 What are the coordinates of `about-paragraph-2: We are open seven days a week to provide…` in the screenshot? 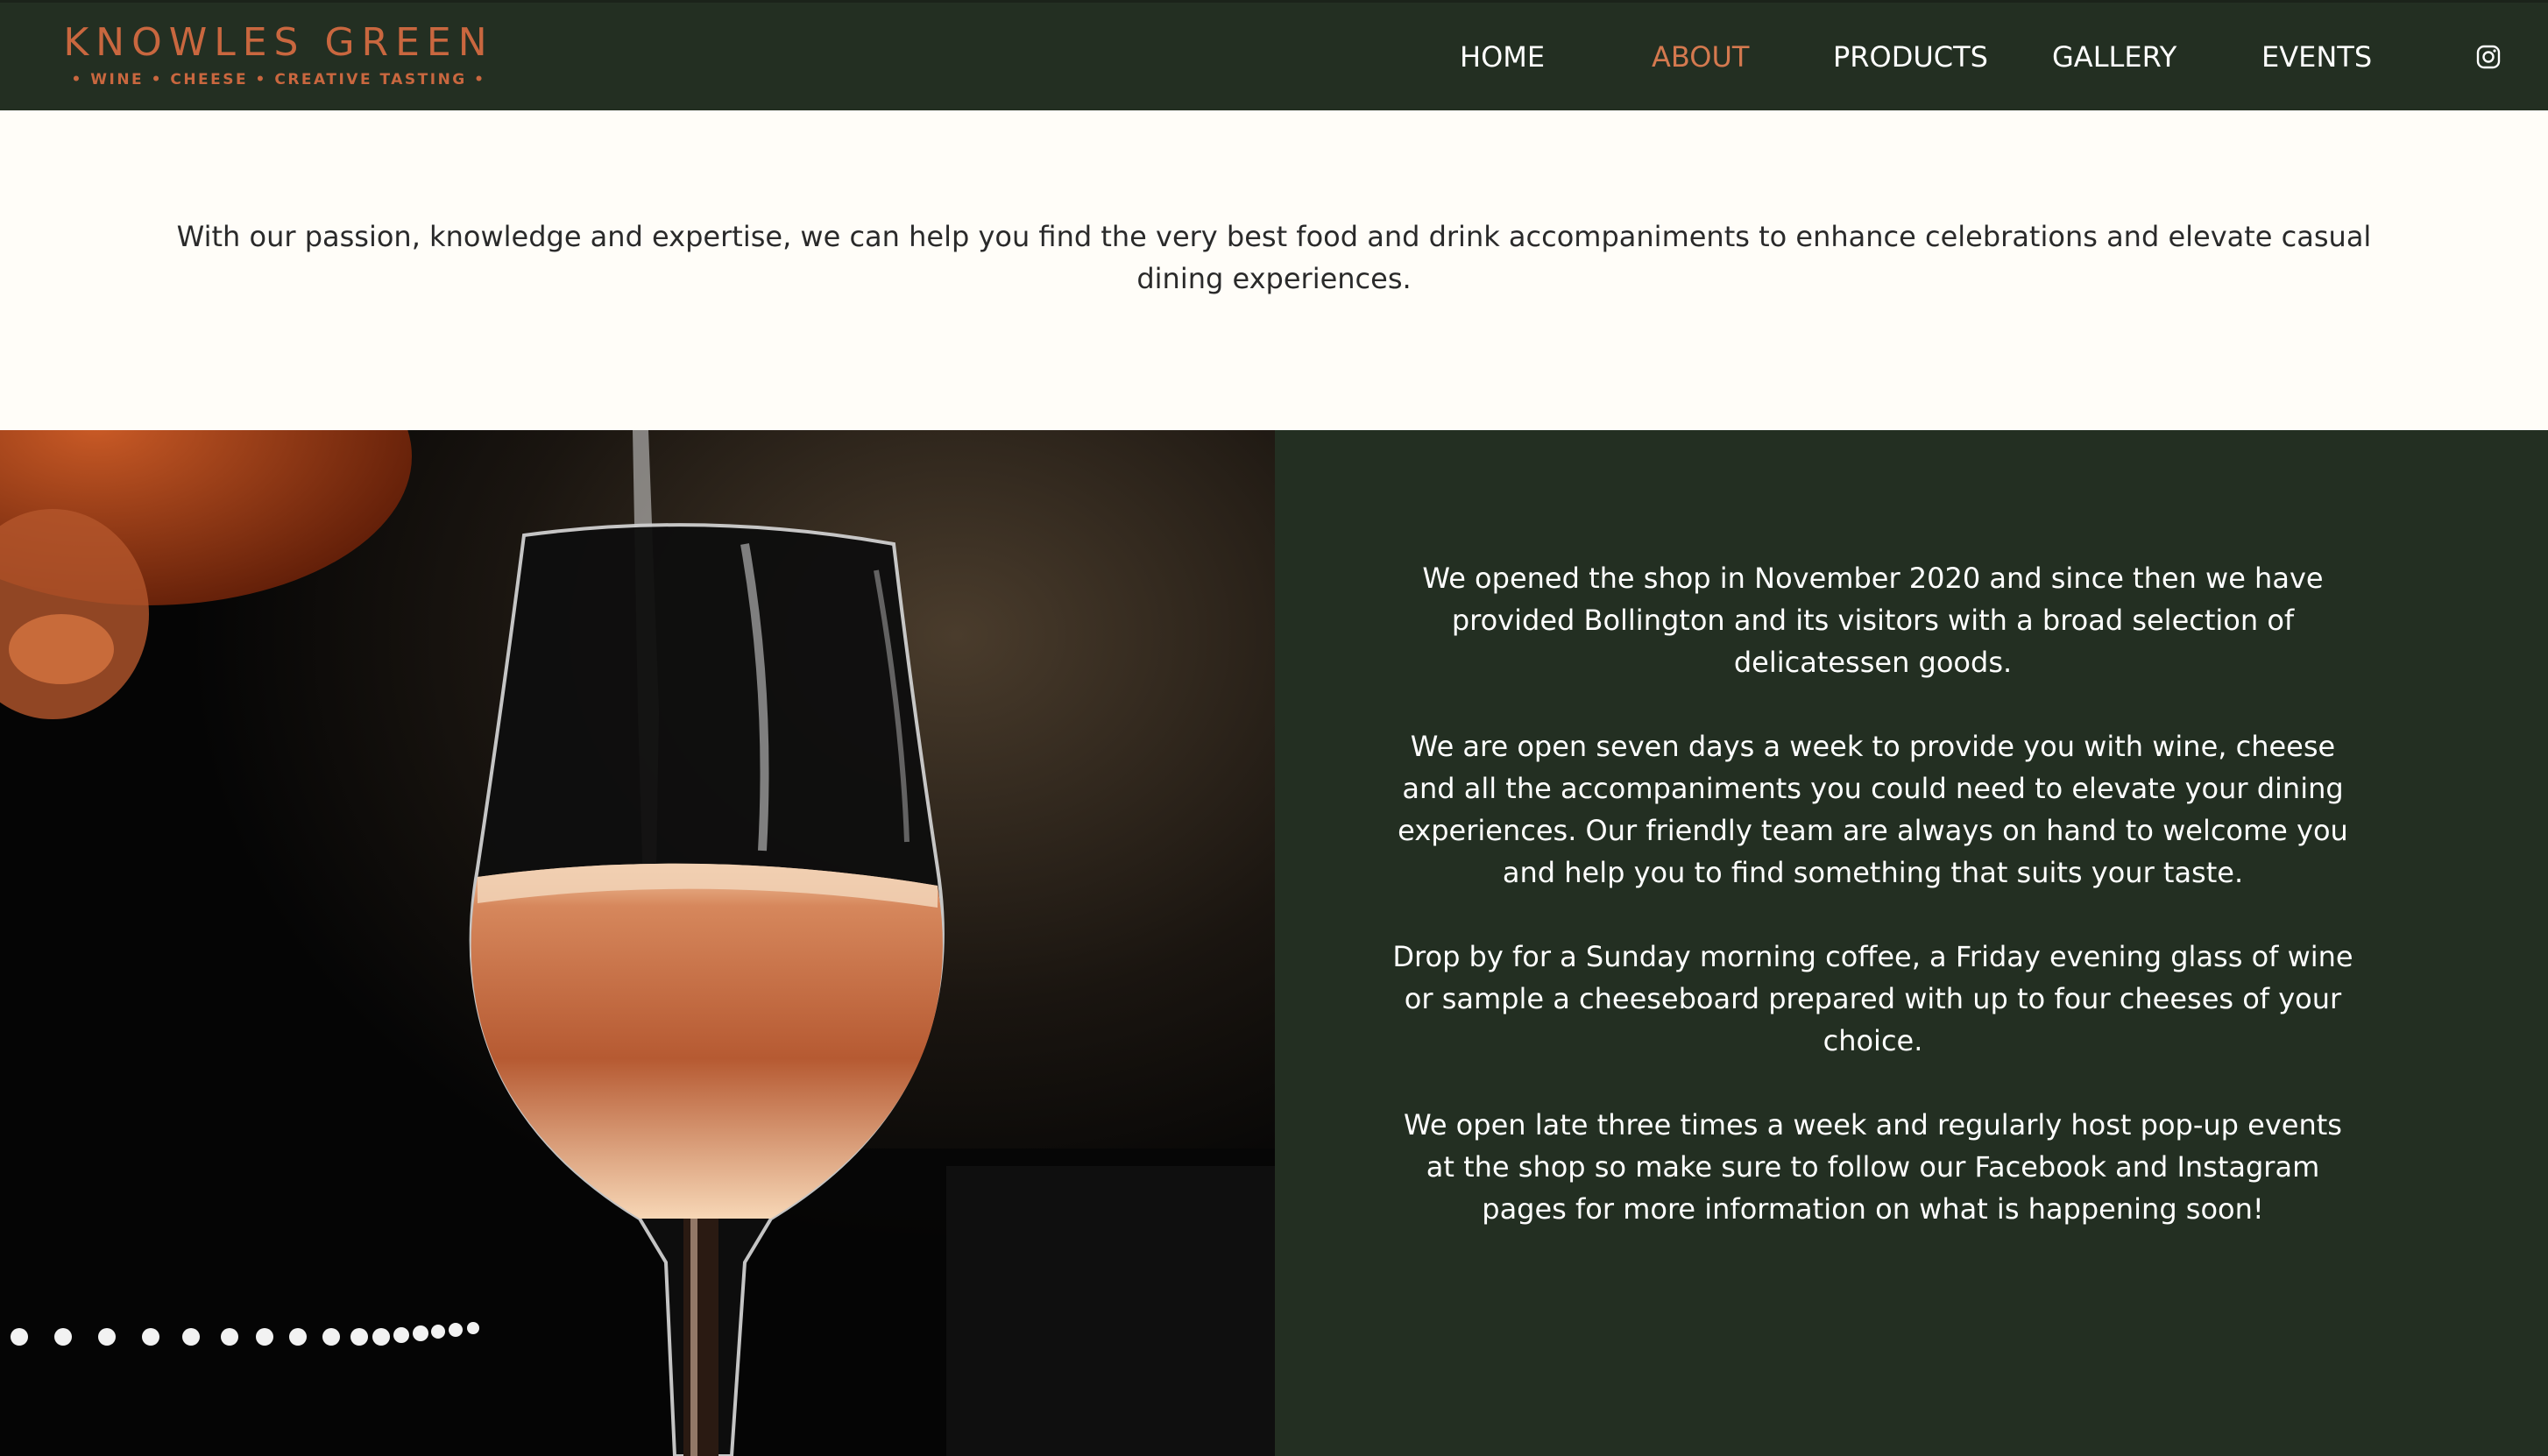 It's located at (1873, 809).